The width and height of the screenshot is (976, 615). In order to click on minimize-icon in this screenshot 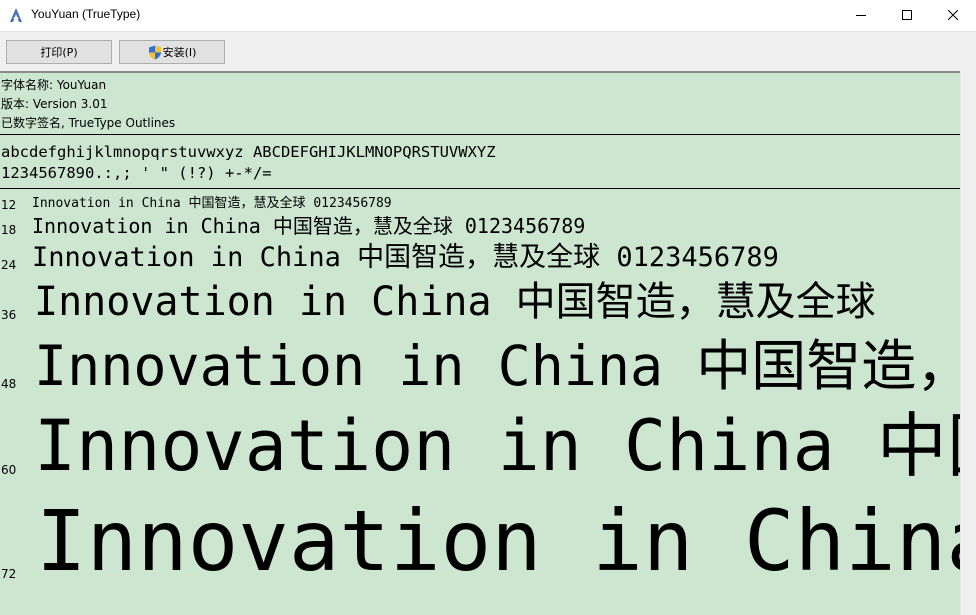, I will do `click(861, 15)`.